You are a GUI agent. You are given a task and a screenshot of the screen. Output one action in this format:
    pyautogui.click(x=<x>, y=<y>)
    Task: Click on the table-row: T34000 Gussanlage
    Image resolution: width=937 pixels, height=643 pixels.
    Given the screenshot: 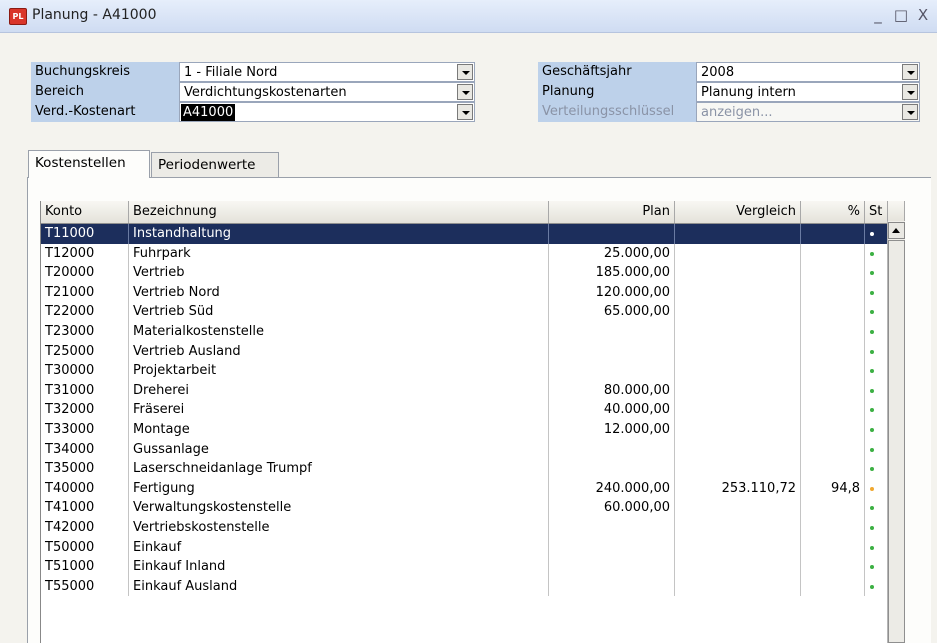 What is the action you would take?
    pyautogui.click(x=473, y=449)
    